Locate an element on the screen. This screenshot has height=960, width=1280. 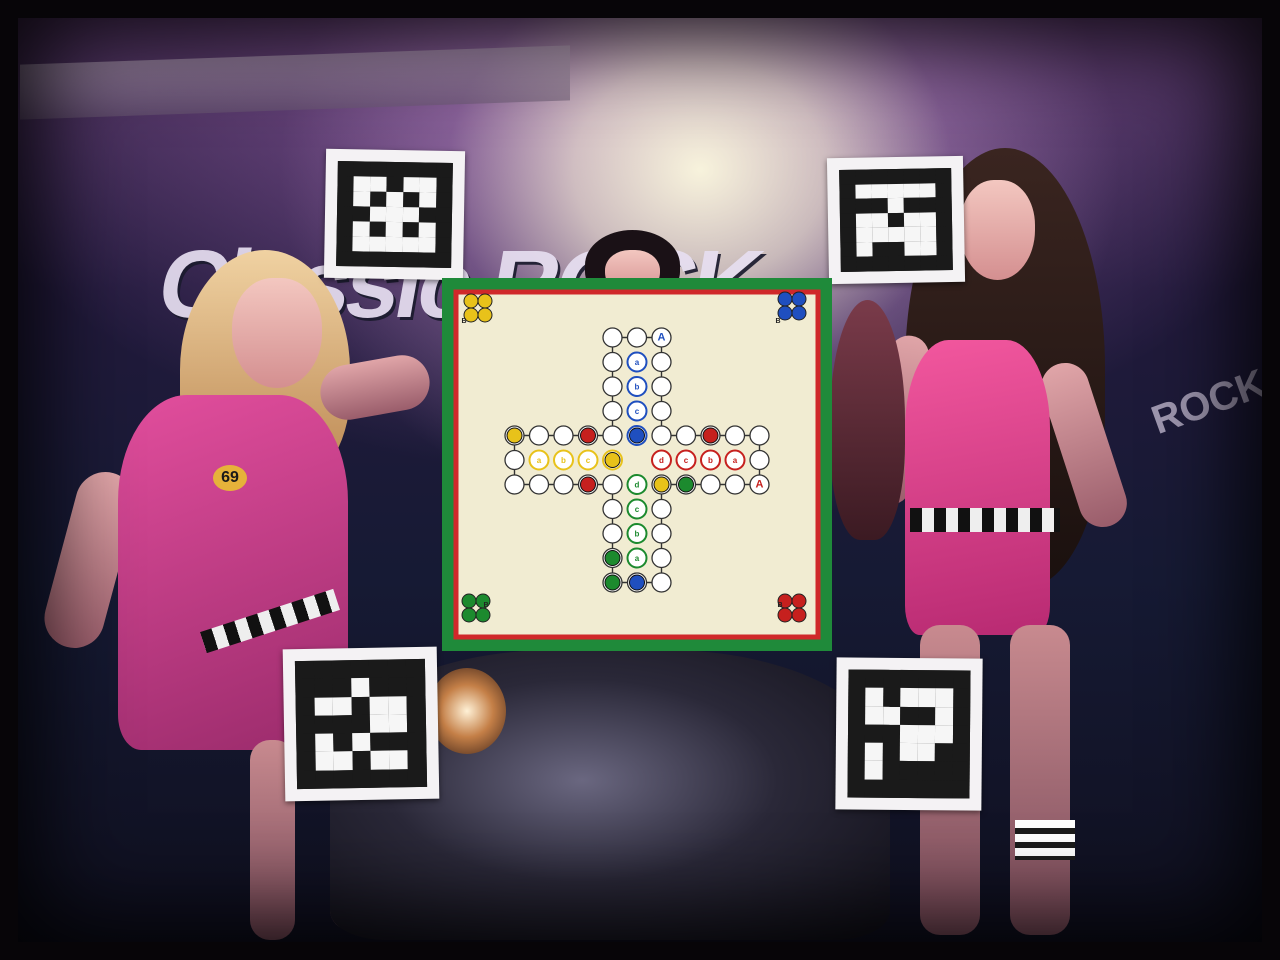
game-board: abcdabcdabcdabcdAABBBB is located at coordinates (637, 464).